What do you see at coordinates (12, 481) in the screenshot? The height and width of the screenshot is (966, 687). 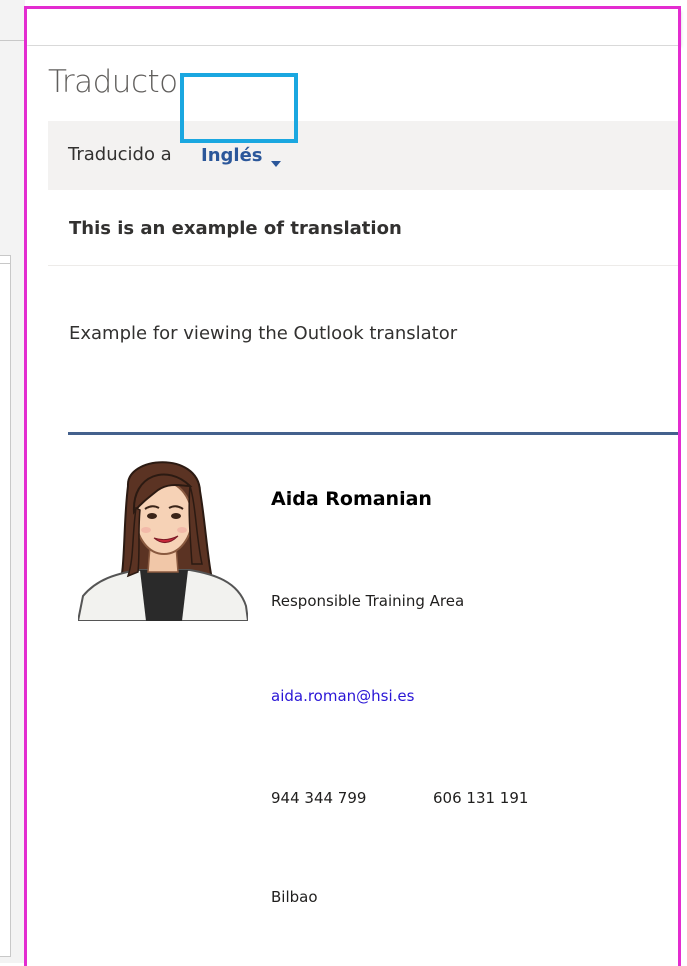 I see `background-window` at bounding box center [12, 481].